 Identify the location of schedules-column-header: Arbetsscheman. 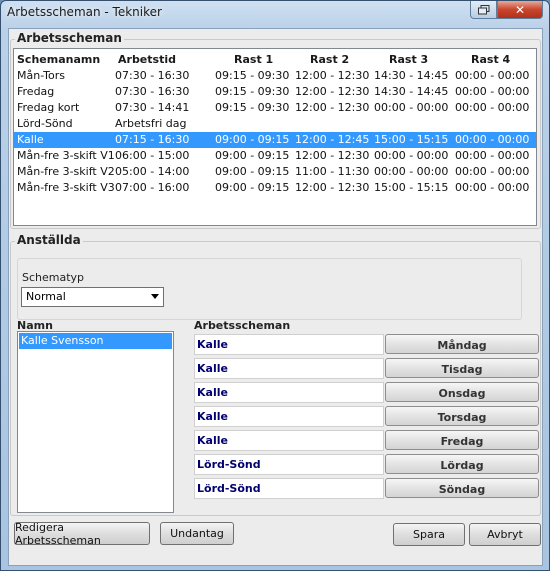
(242, 325).